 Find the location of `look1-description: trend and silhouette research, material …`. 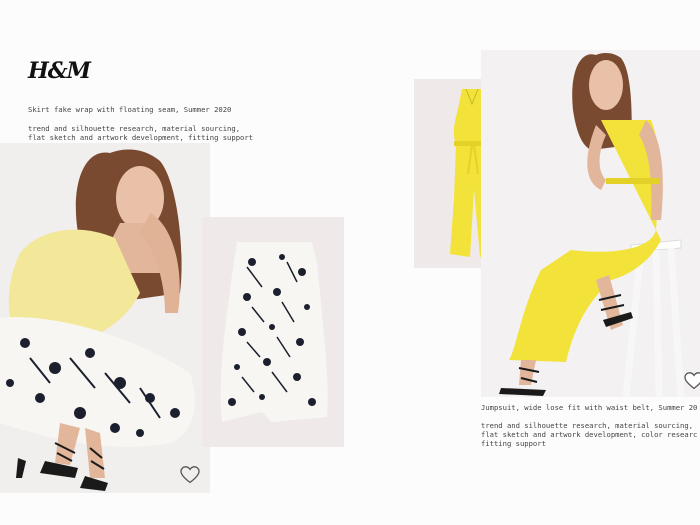

look1-description: trend and silhouette research, material … is located at coordinates (141, 133).